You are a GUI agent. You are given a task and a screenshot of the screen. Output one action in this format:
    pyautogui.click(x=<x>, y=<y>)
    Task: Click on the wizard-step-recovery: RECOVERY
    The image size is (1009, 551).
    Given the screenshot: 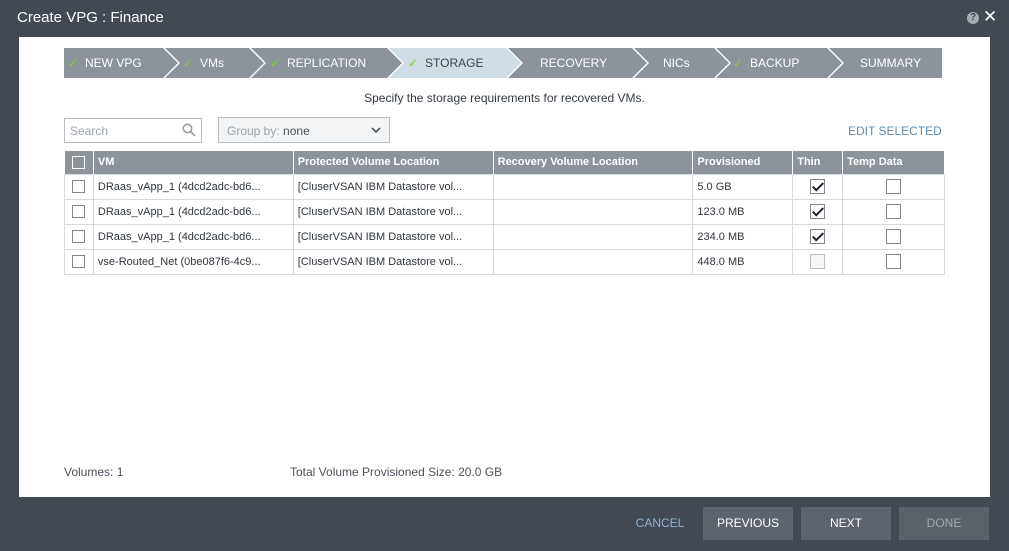 What is the action you would take?
    pyautogui.click(x=578, y=63)
    